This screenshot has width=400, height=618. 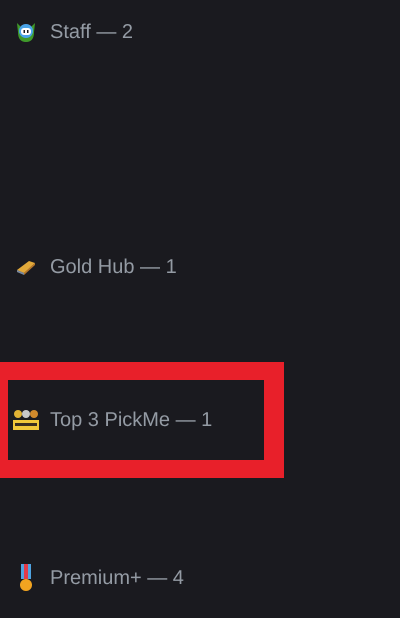 What do you see at coordinates (117, 578) in the screenshot?
I see `role-header: Premium+ — 4` at bounding box center [117, 578].